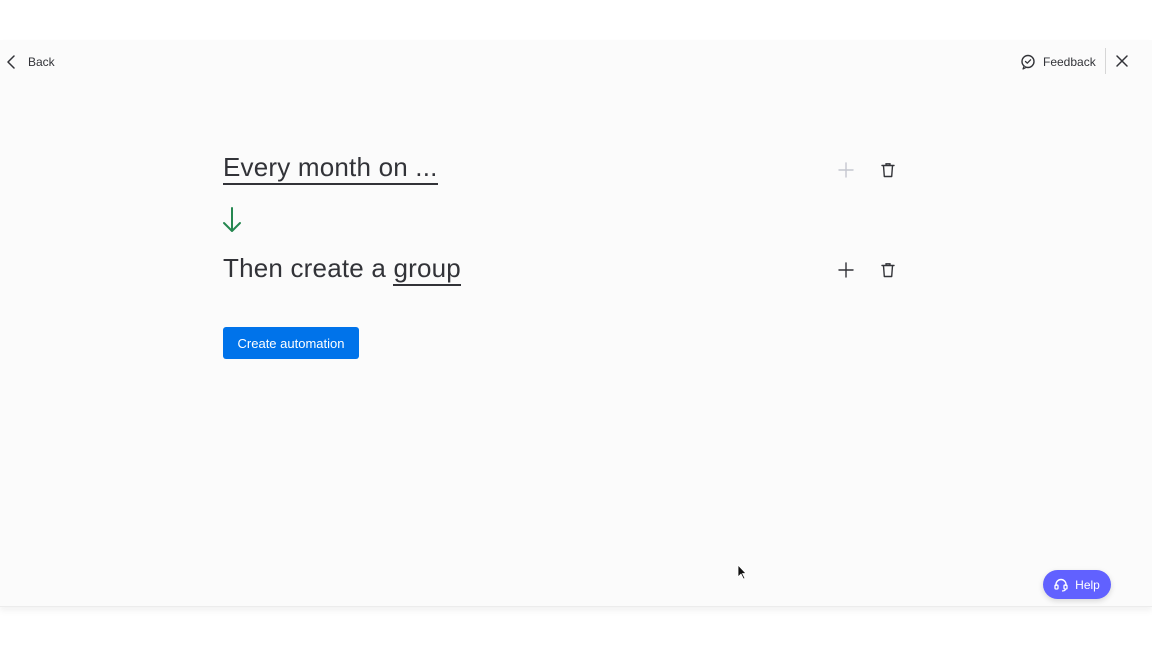  I want to click on delete-action-button, so click(888, 270).